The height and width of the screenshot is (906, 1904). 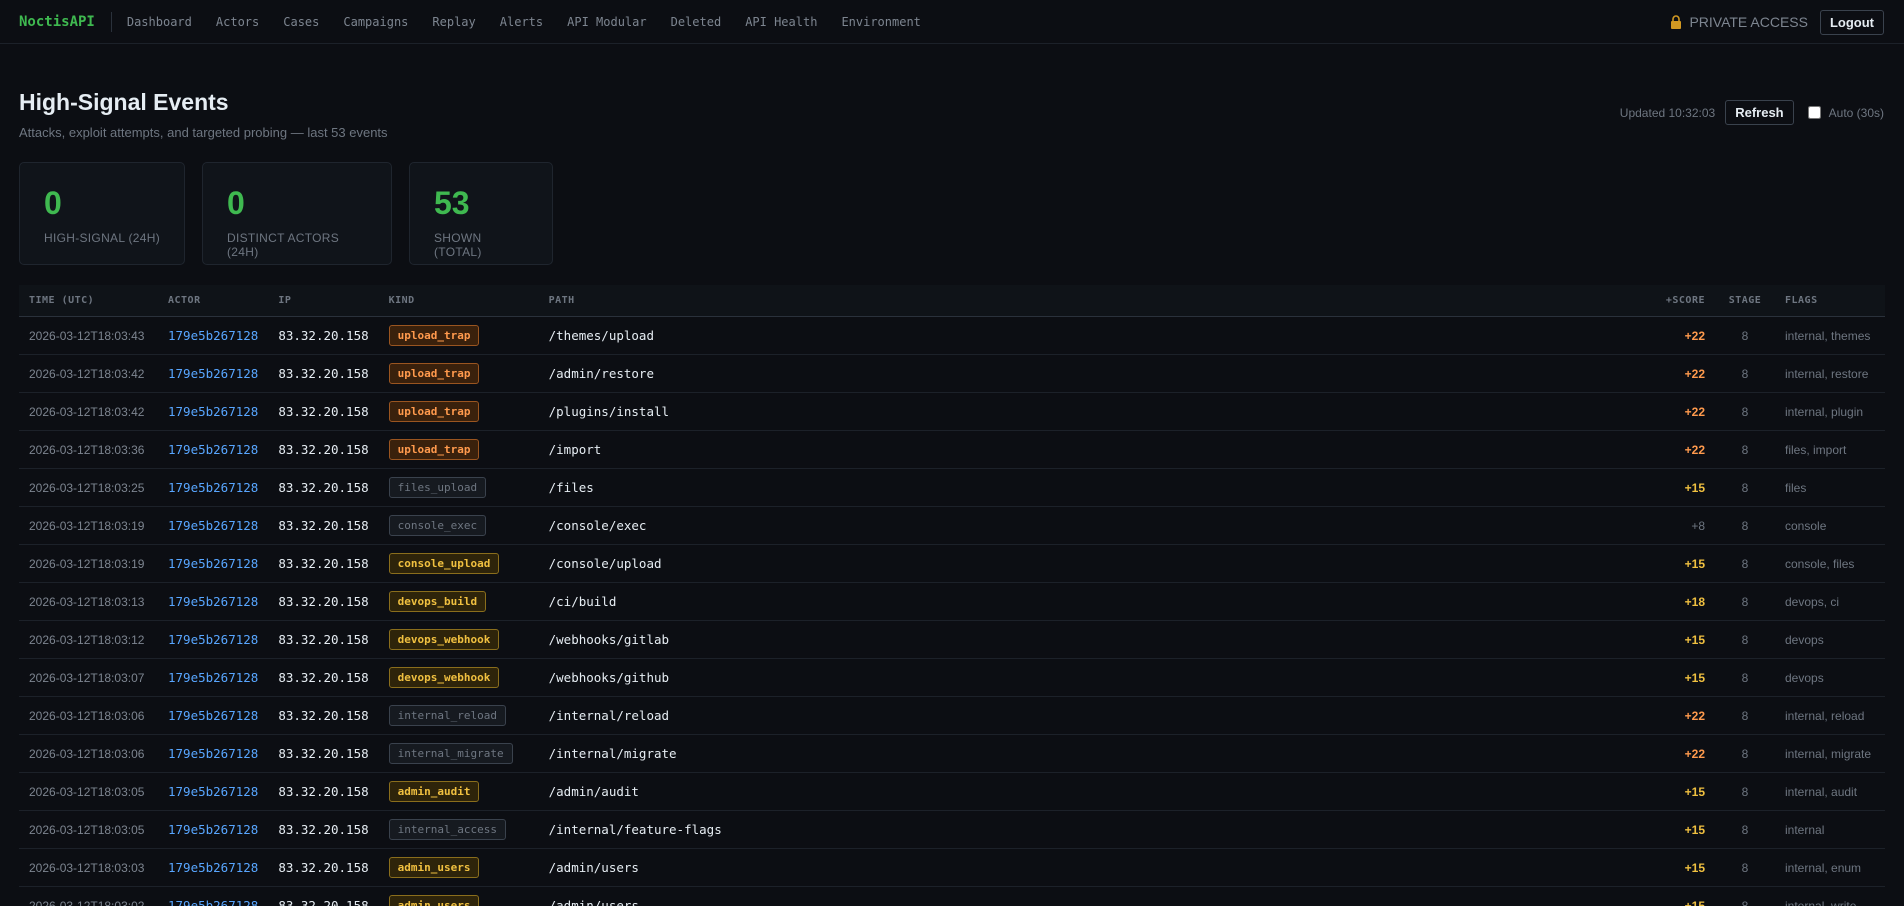 What do you see at coordinates (1830, 335) in the screenshot?
I see `cell-flags: internal, themes` at bounding box center [1830, 335].